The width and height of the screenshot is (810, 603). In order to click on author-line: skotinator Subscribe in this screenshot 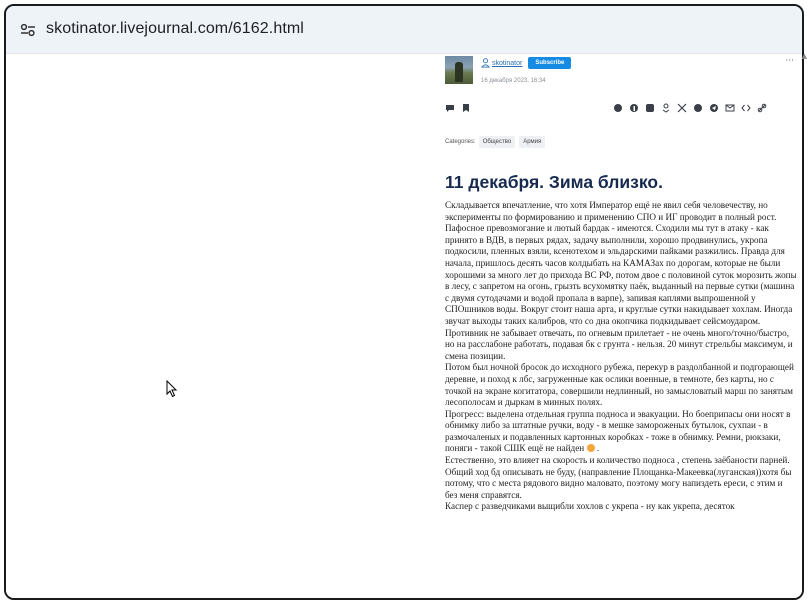, I will do `click(526, 63)`.